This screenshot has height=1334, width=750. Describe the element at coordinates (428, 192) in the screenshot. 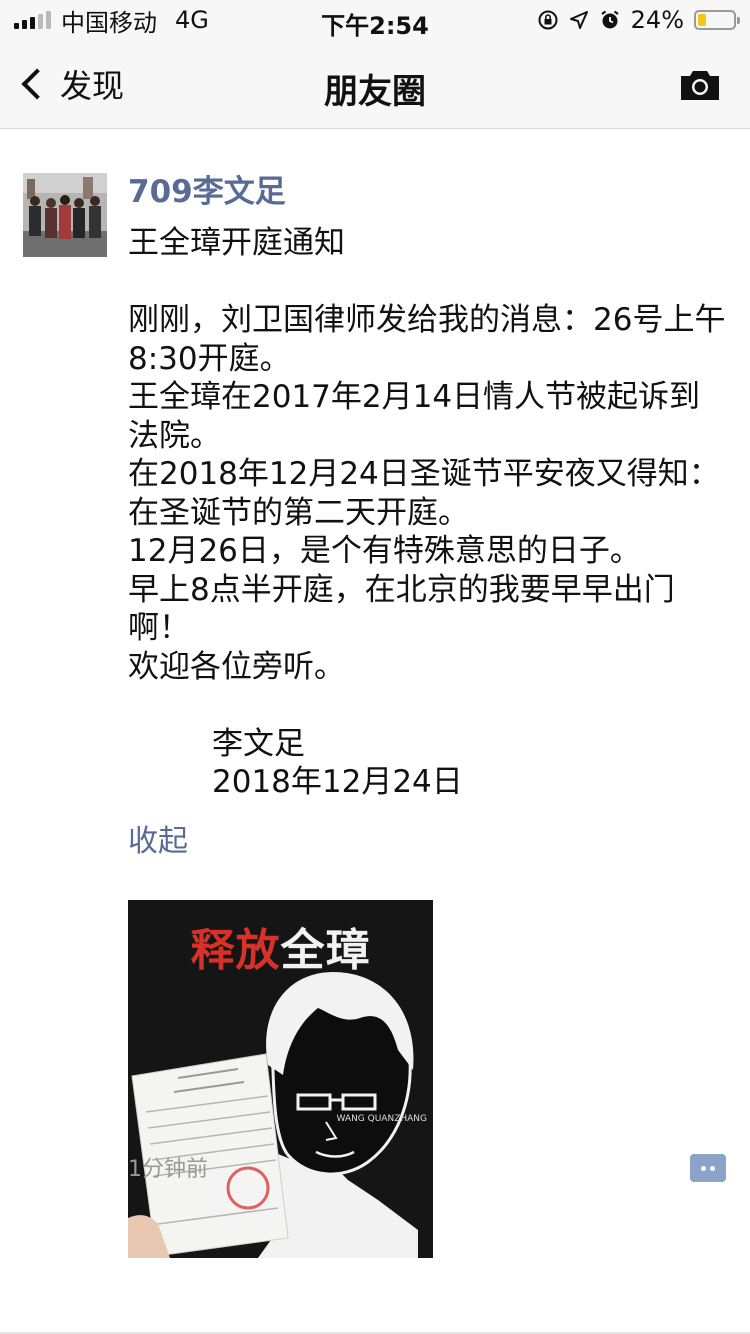

I see `author-name: 709李文足` at that location.